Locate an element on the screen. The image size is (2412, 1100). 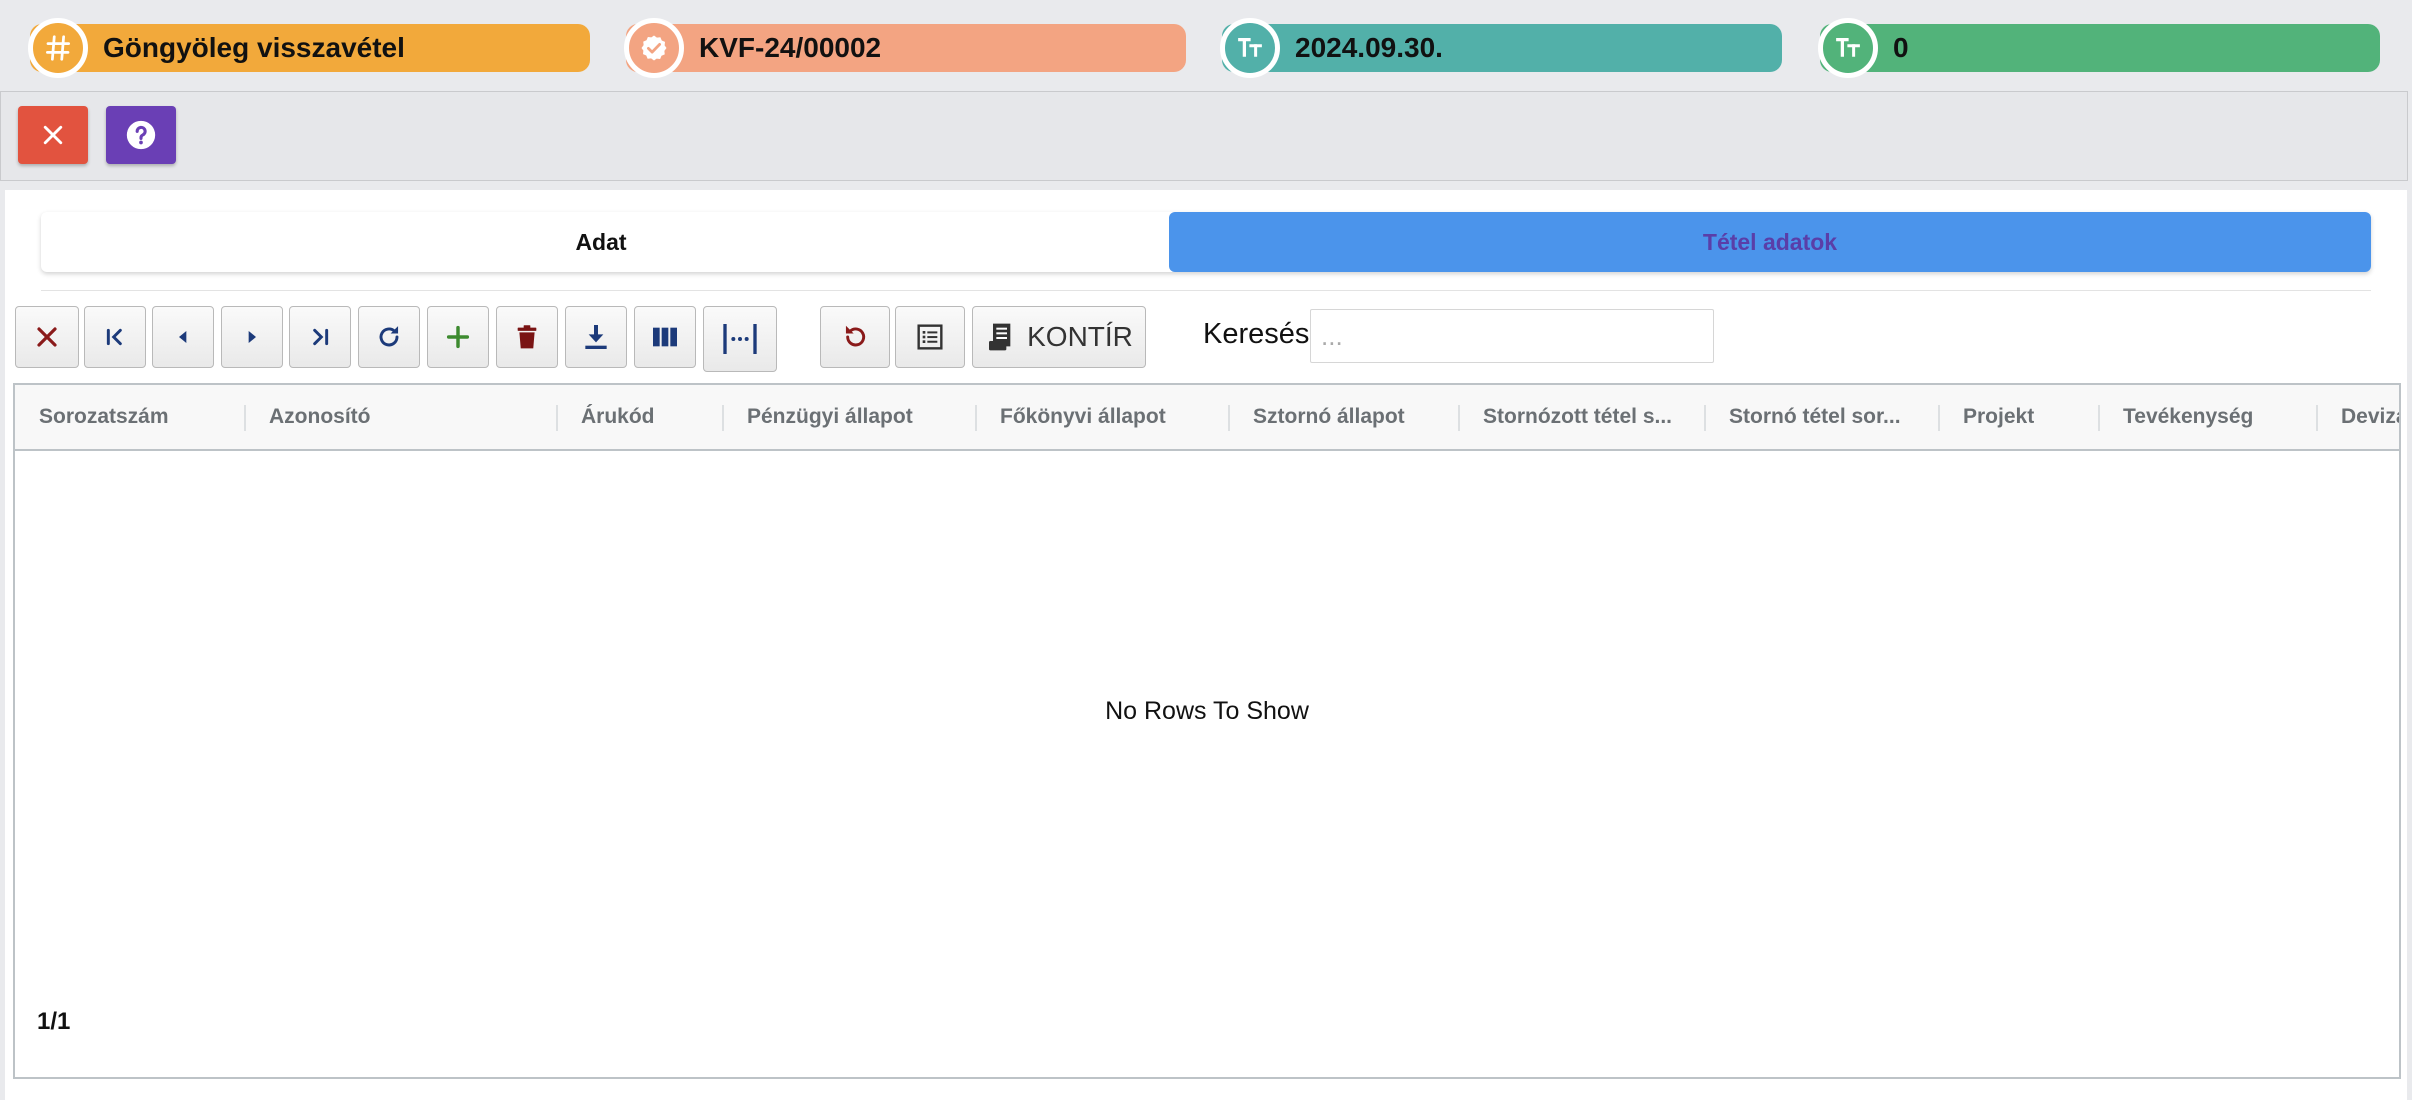
add-button is located at coordinates (458, 337).